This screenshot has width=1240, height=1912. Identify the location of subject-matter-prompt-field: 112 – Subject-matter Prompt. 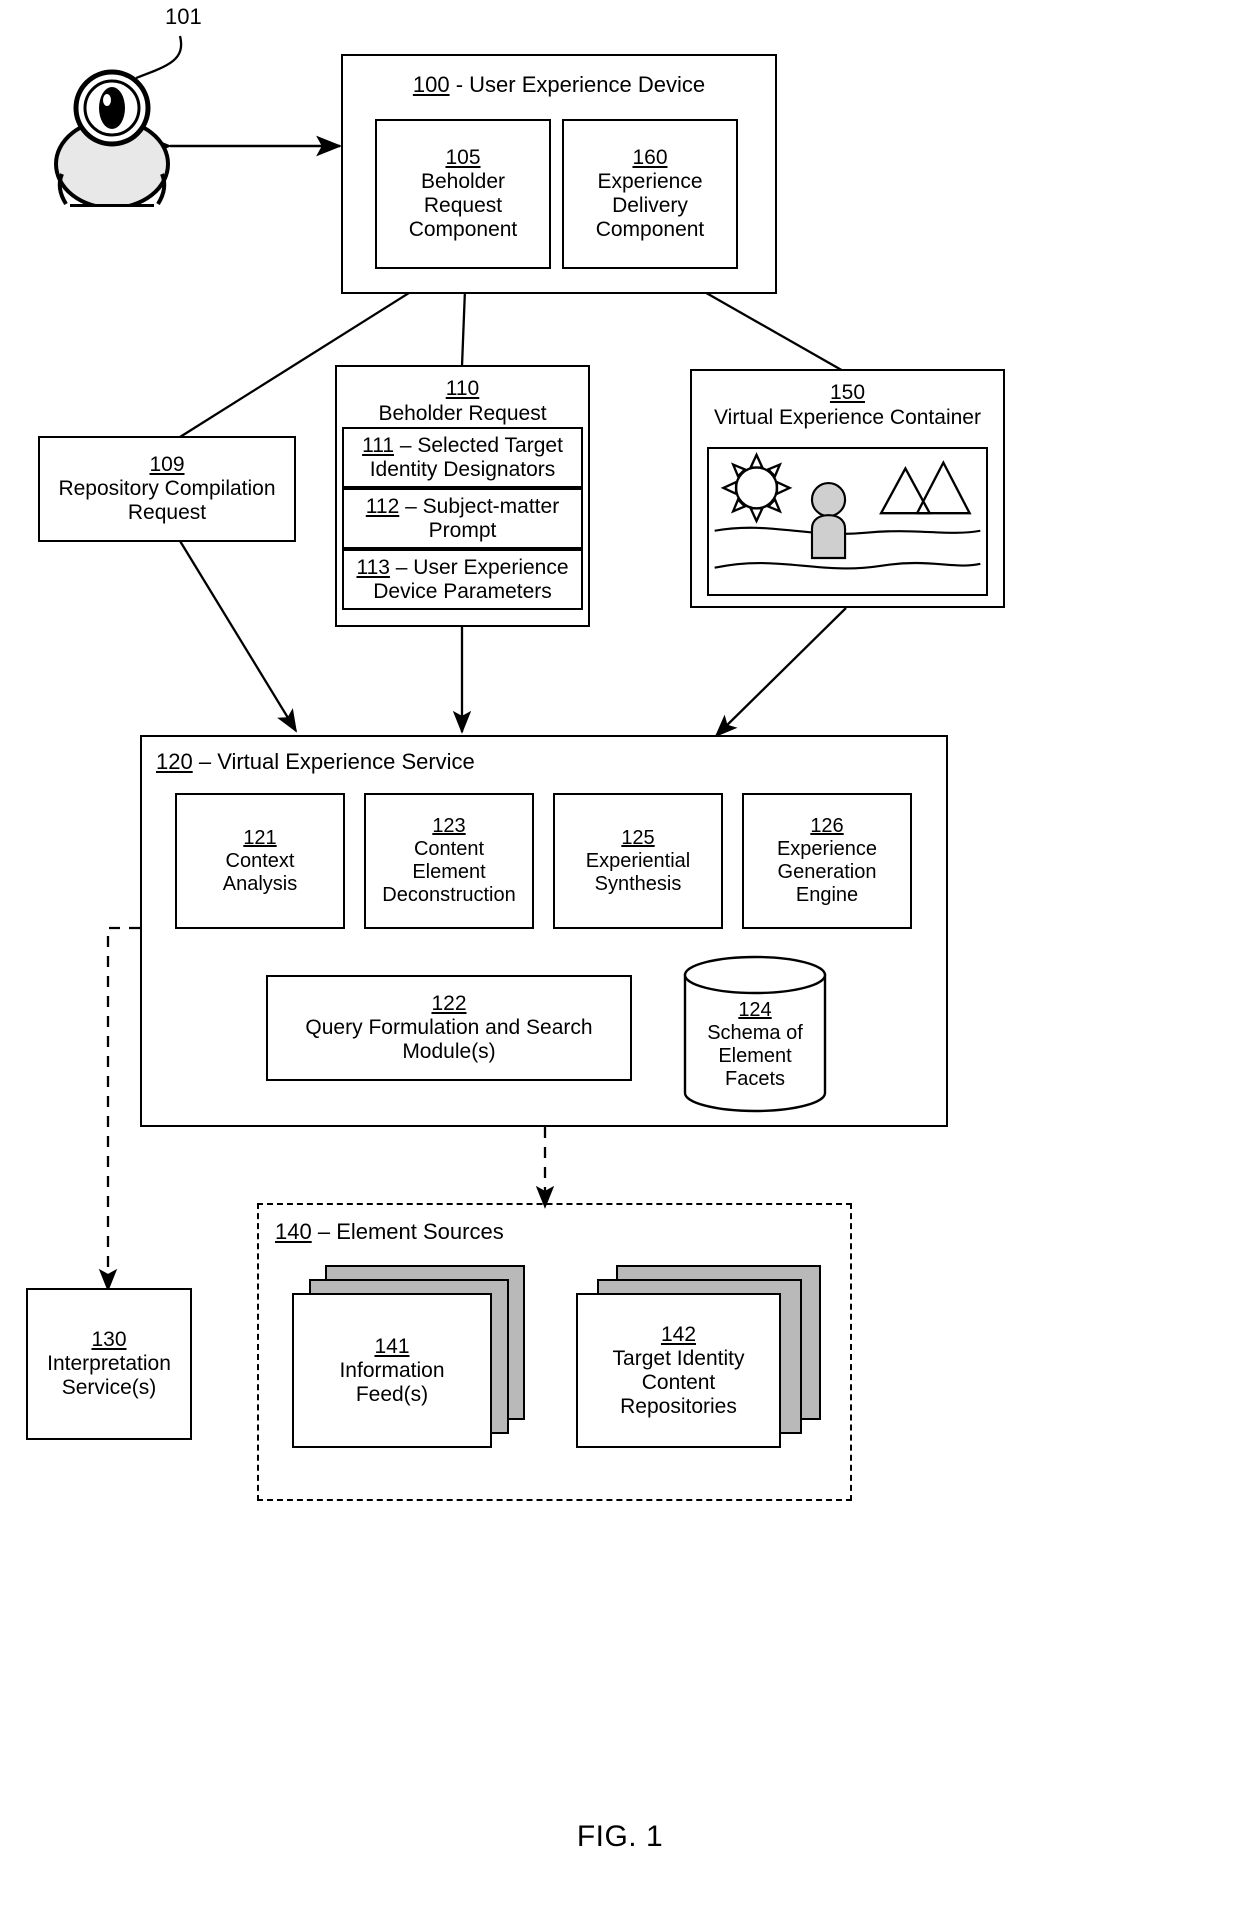
(462, 518).